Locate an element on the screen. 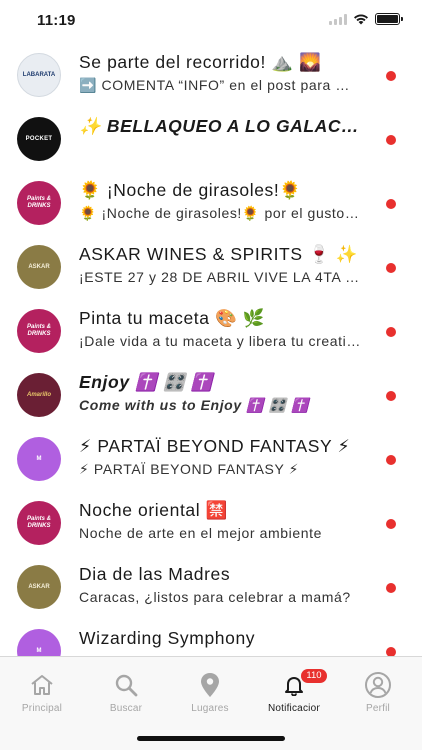  notification-title: ✨ BELLAQUEO A LO GALACTICO ✨ is located at coordinates (220, 126).